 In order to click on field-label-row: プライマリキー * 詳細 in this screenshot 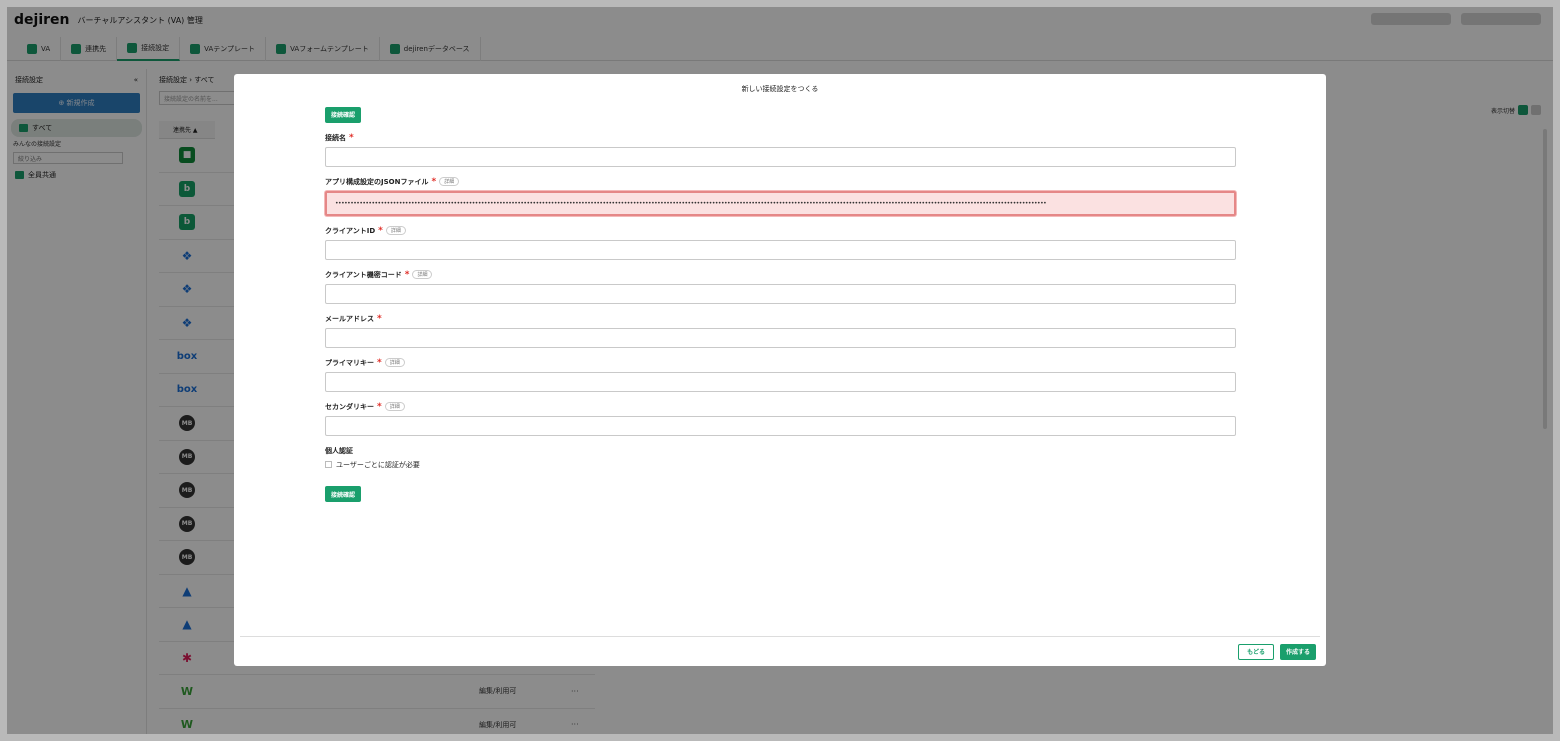, I will do `click(780, 363)`.